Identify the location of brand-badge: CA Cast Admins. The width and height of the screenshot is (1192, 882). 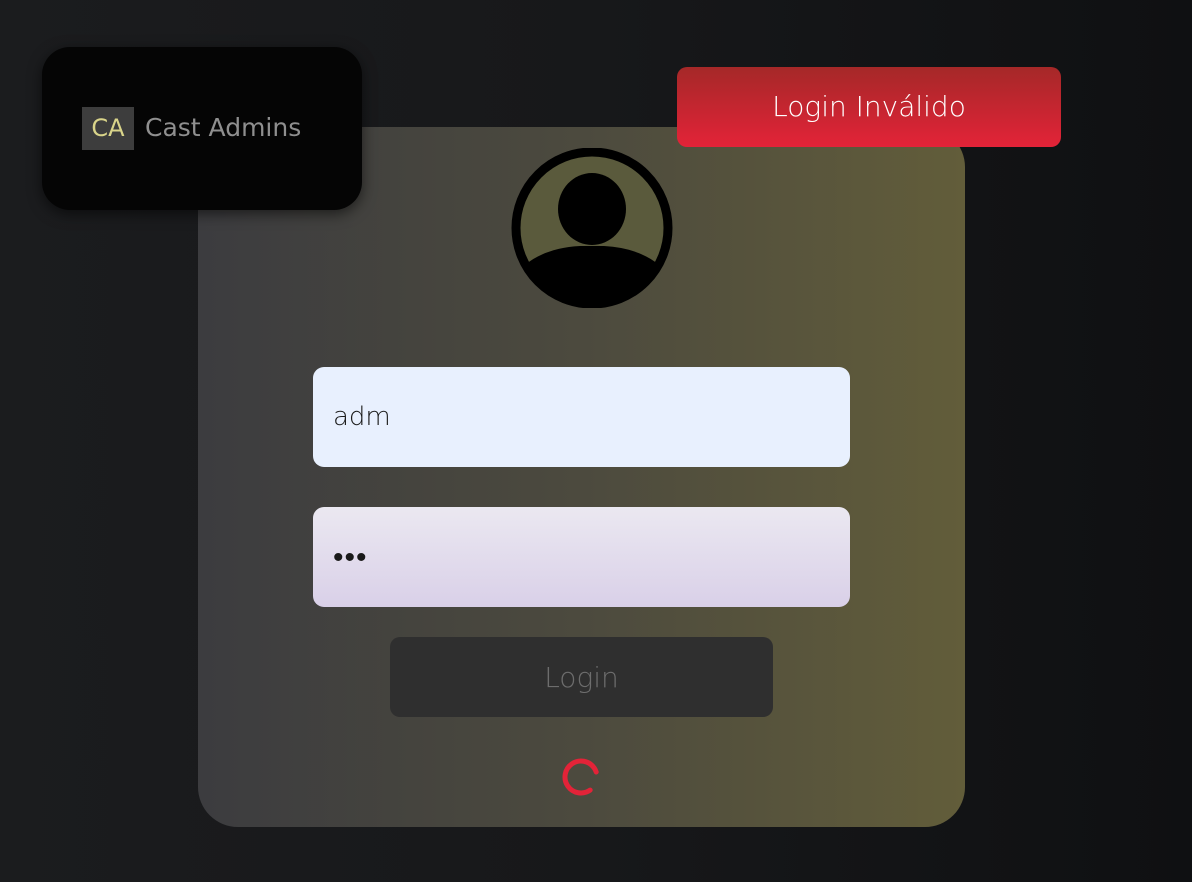
(202, 128).